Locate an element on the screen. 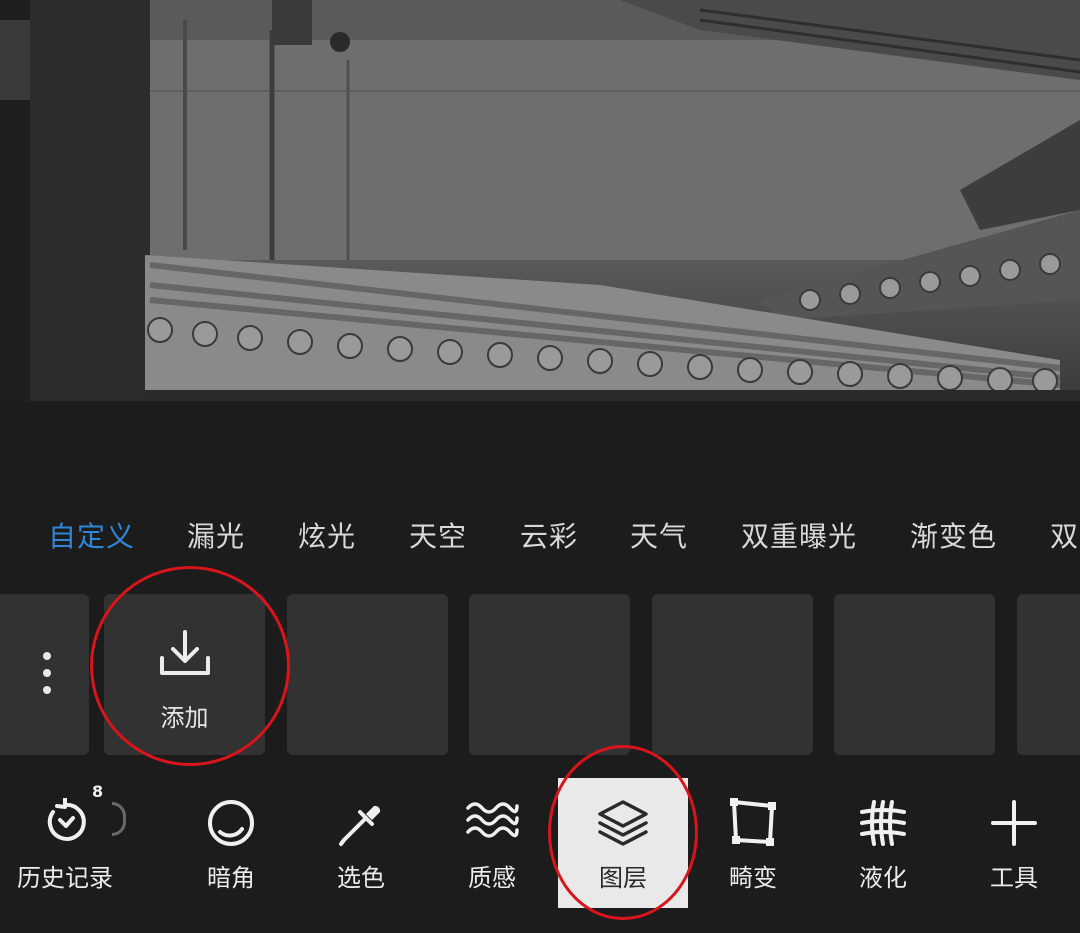 The image size is (1080, 933). tab-light-leak: 漏光 is located at coordinates (216, 535).